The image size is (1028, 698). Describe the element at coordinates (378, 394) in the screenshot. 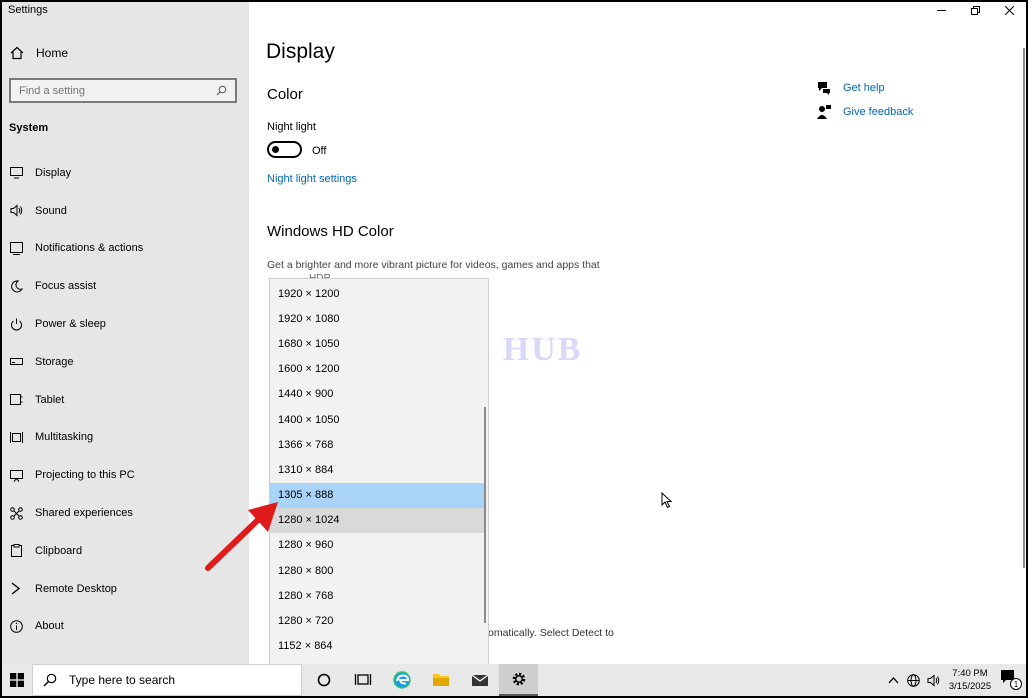

I see `resolution-option: 1440 × 900` at that location.